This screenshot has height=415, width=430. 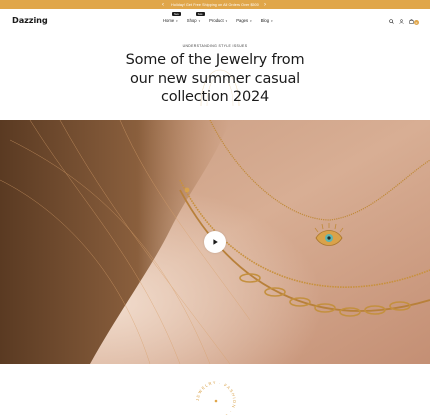 I want to click on headline-line: collection 2024, so click(x=215, y=97).